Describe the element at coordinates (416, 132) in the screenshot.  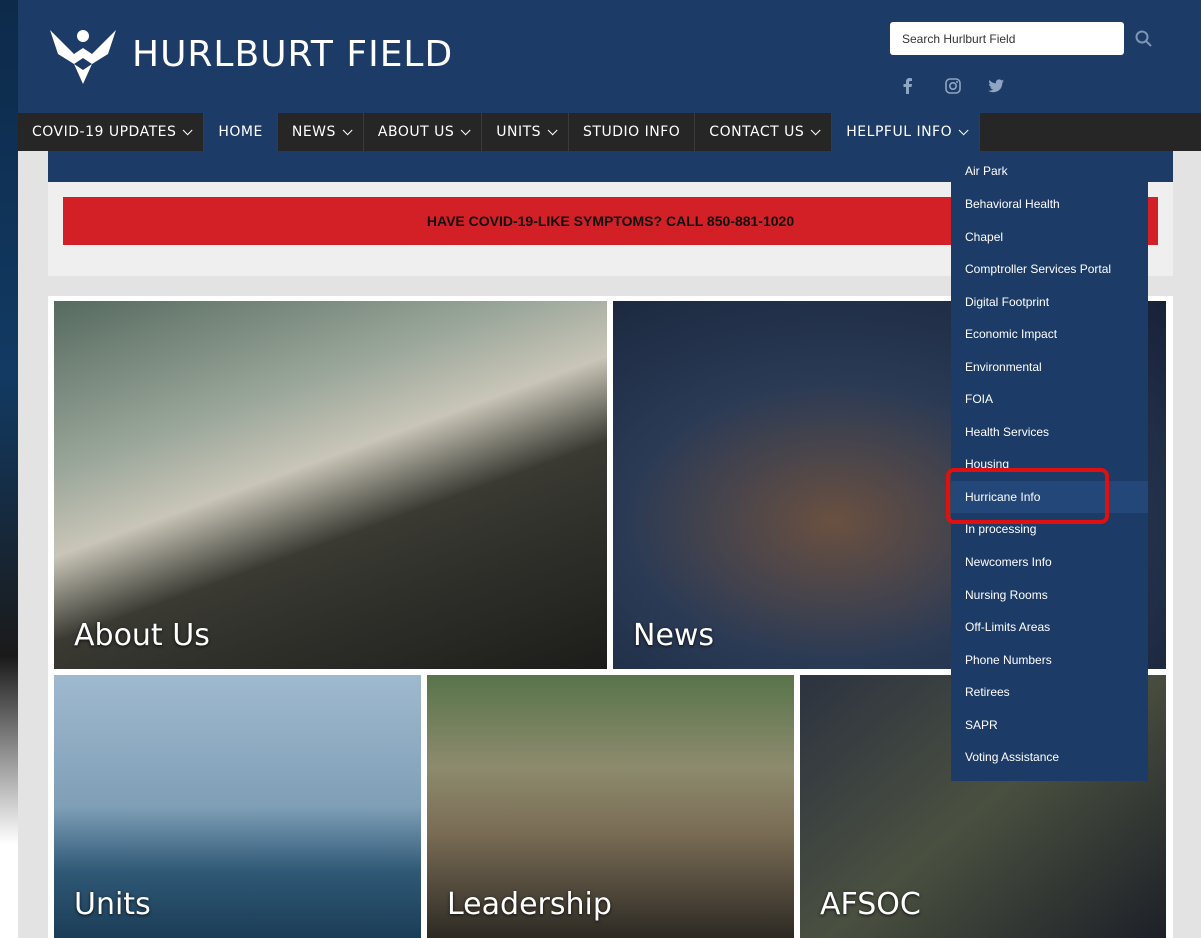
I see `nav-label: ABOUT US` at that location.